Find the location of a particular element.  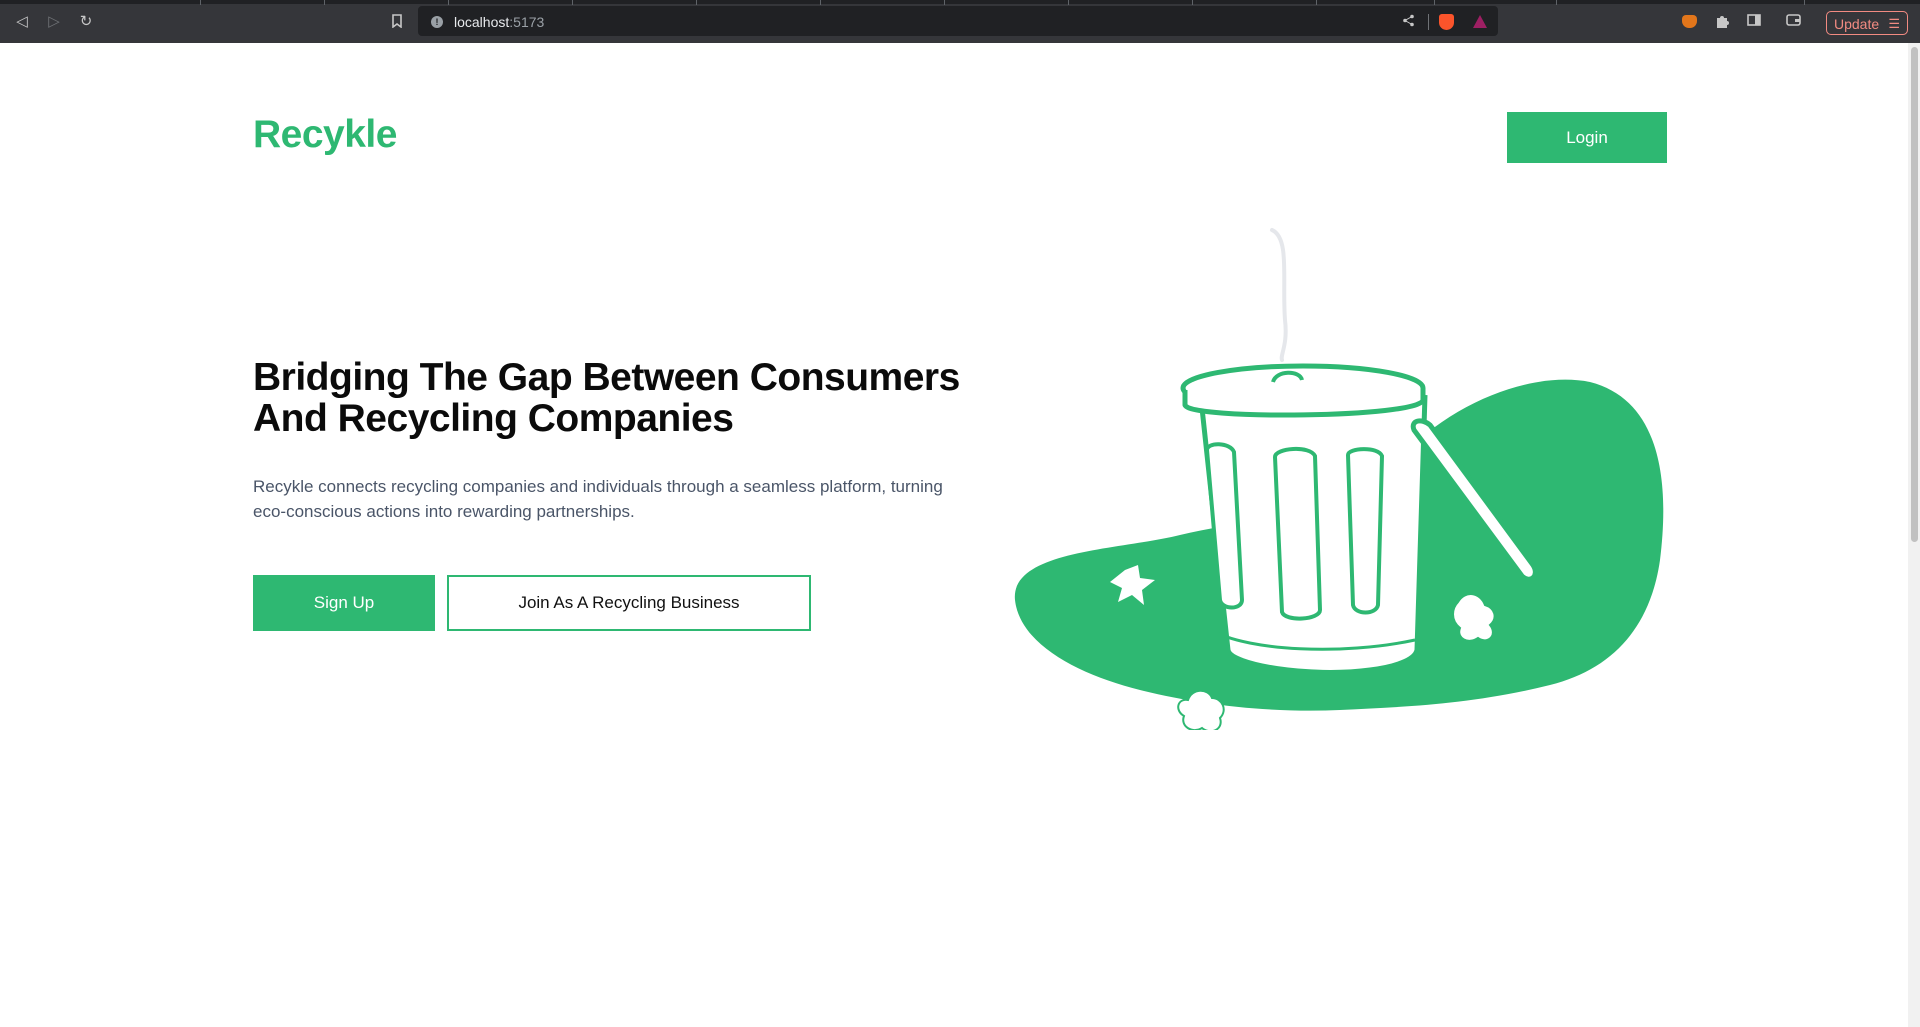

brave-shields-icon is located at coordinates (1446, 22).